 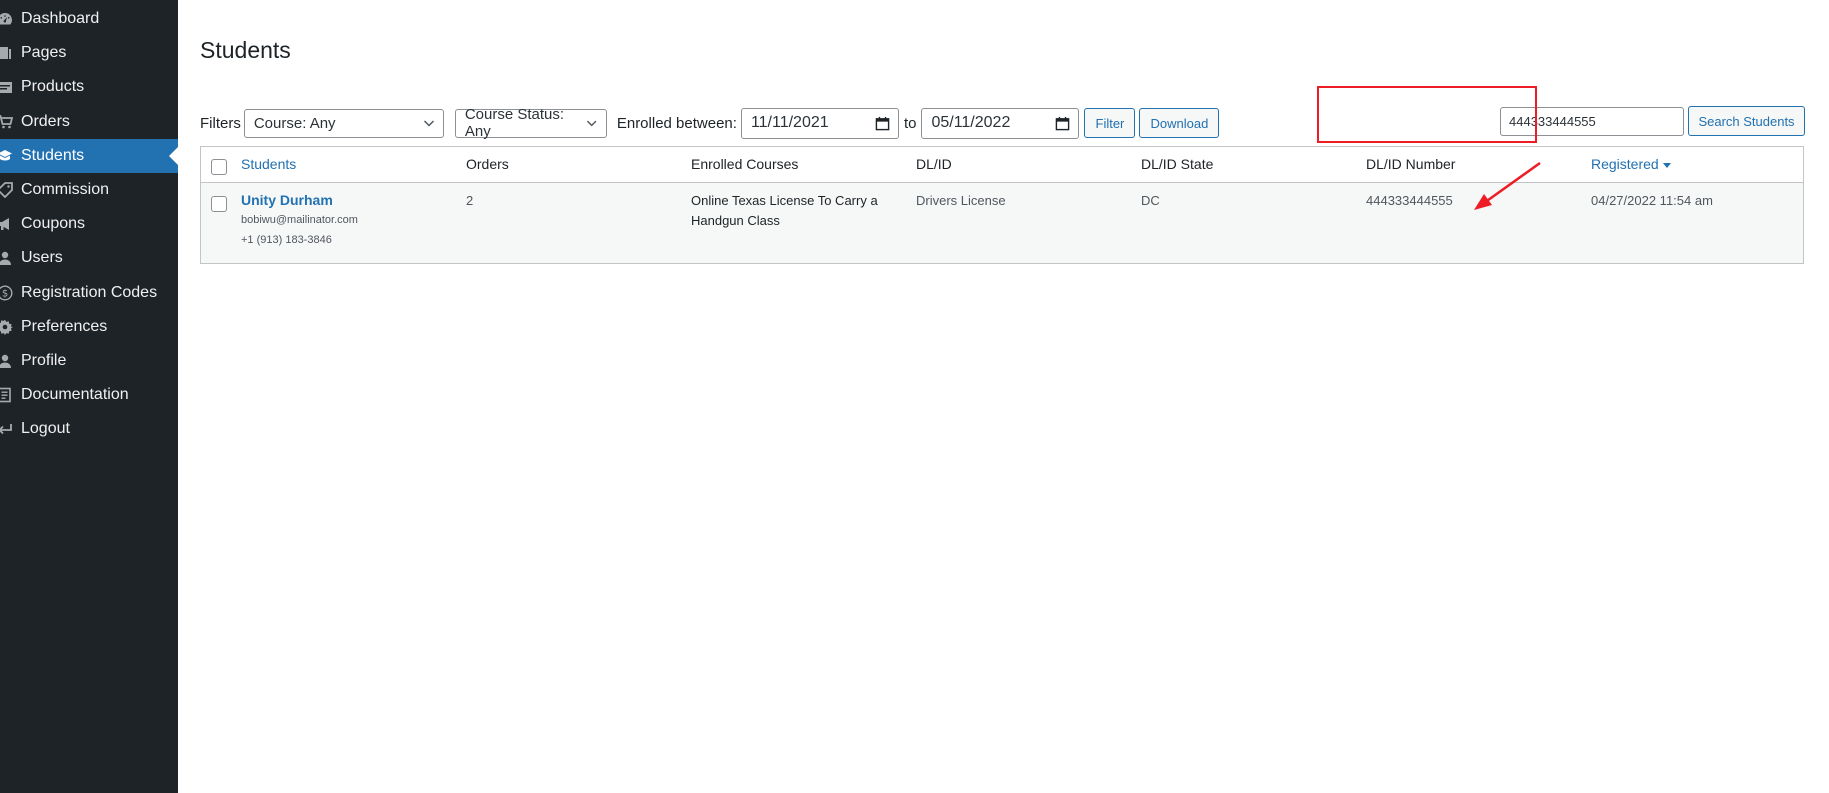 What do you see at coordinates (1746, 121) in the screenshot?
I see `search-students-button: Search Students` at bounding box center [1746, 121].